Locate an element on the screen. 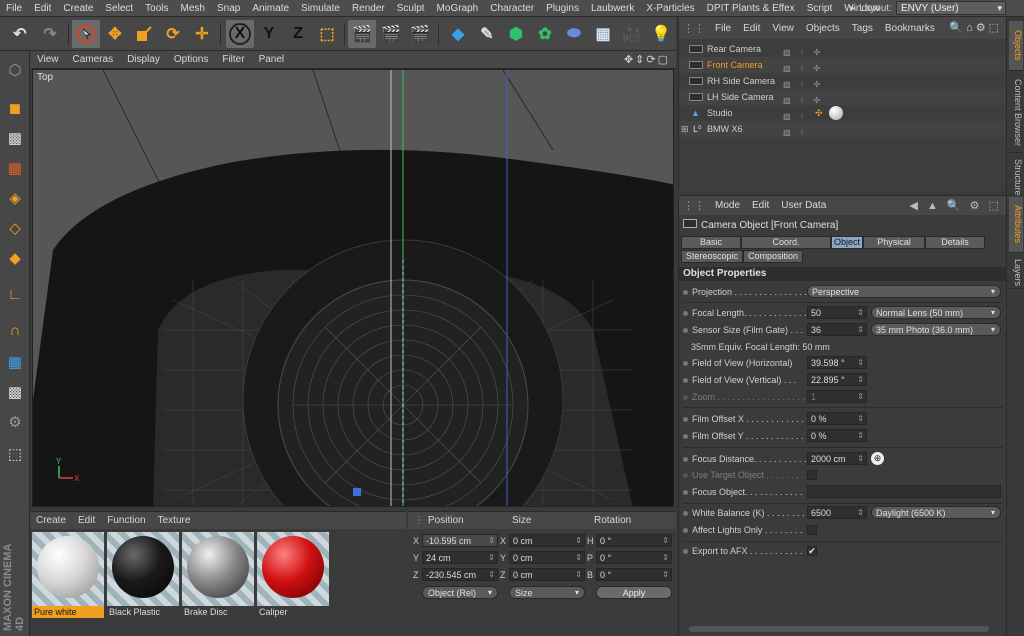 This screenshot has height=636, width=1024. fov-vertical-field: 22.895 ° is located at coordinates (837, 379).